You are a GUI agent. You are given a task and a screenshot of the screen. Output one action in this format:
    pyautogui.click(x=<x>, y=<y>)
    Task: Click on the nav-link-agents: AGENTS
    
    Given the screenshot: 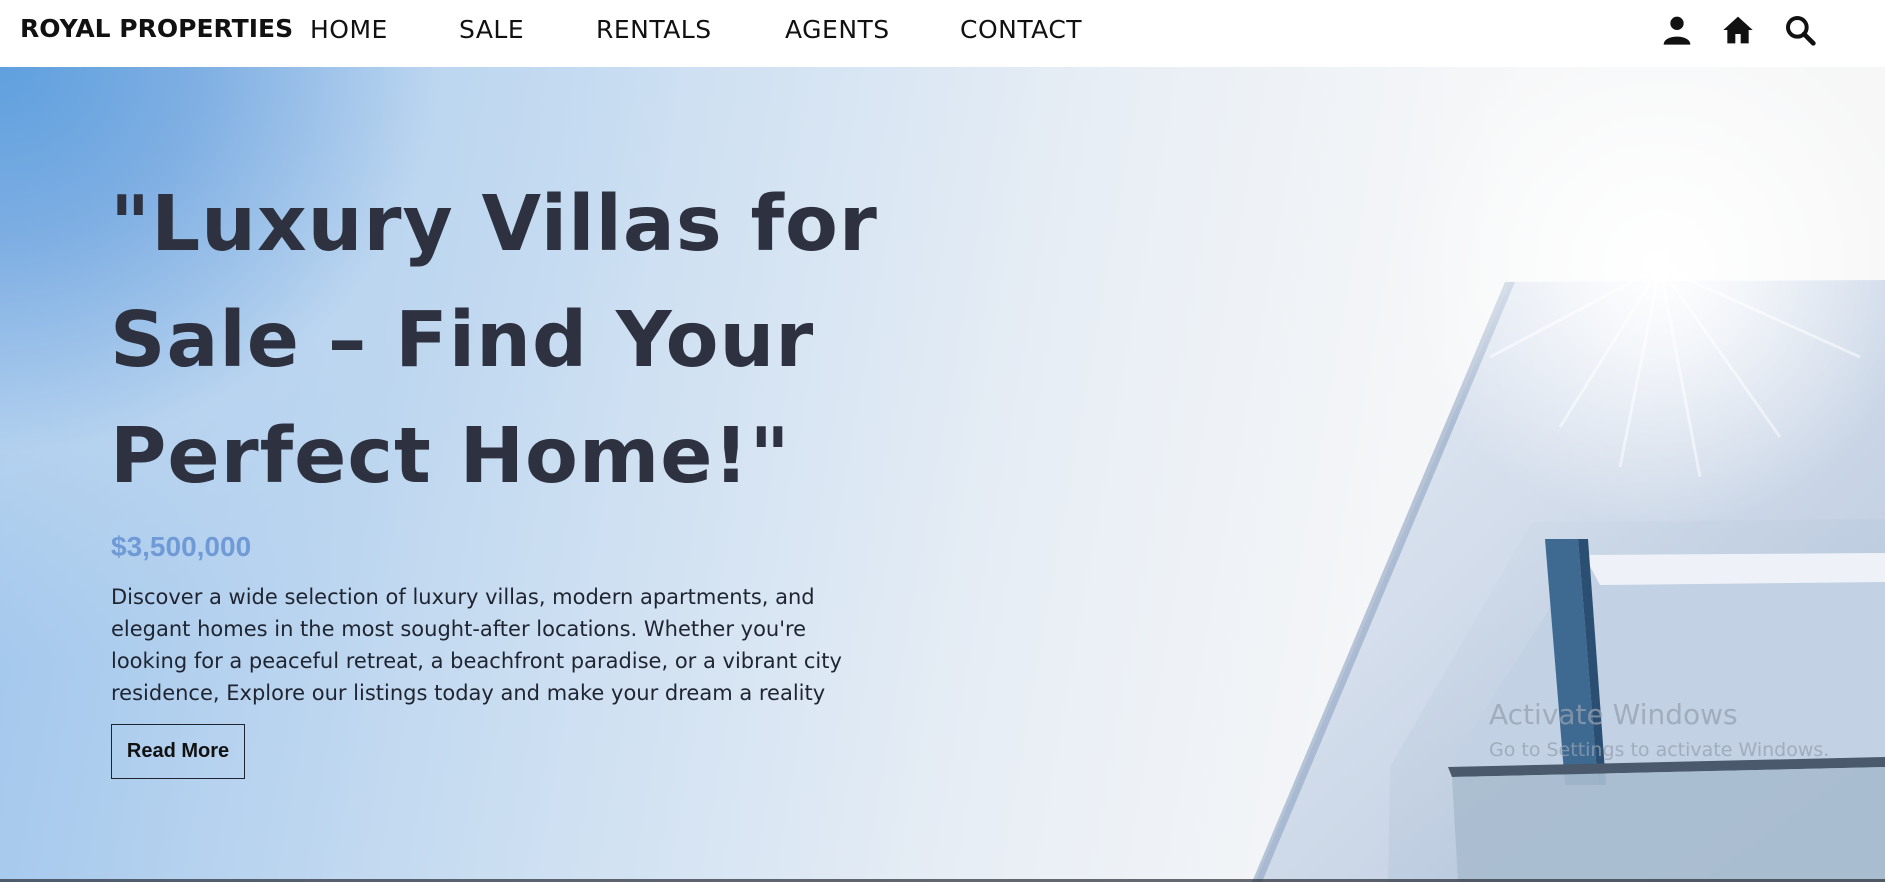 What is the action you would take?
    pyautogui.click(x=837, y=29)
    